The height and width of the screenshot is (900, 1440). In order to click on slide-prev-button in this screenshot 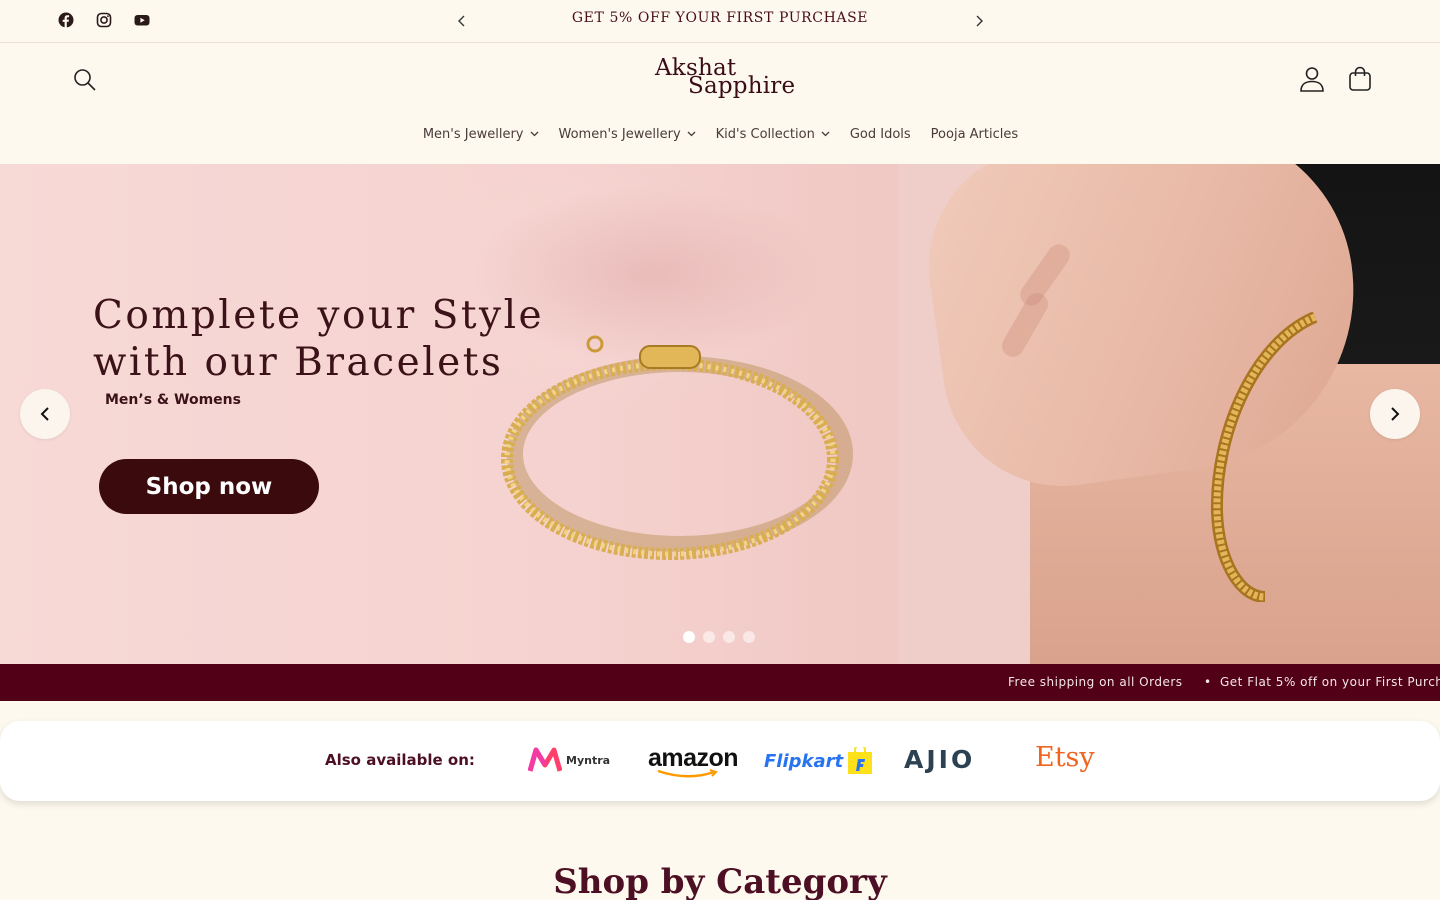, I will do `click(45, 414)`.